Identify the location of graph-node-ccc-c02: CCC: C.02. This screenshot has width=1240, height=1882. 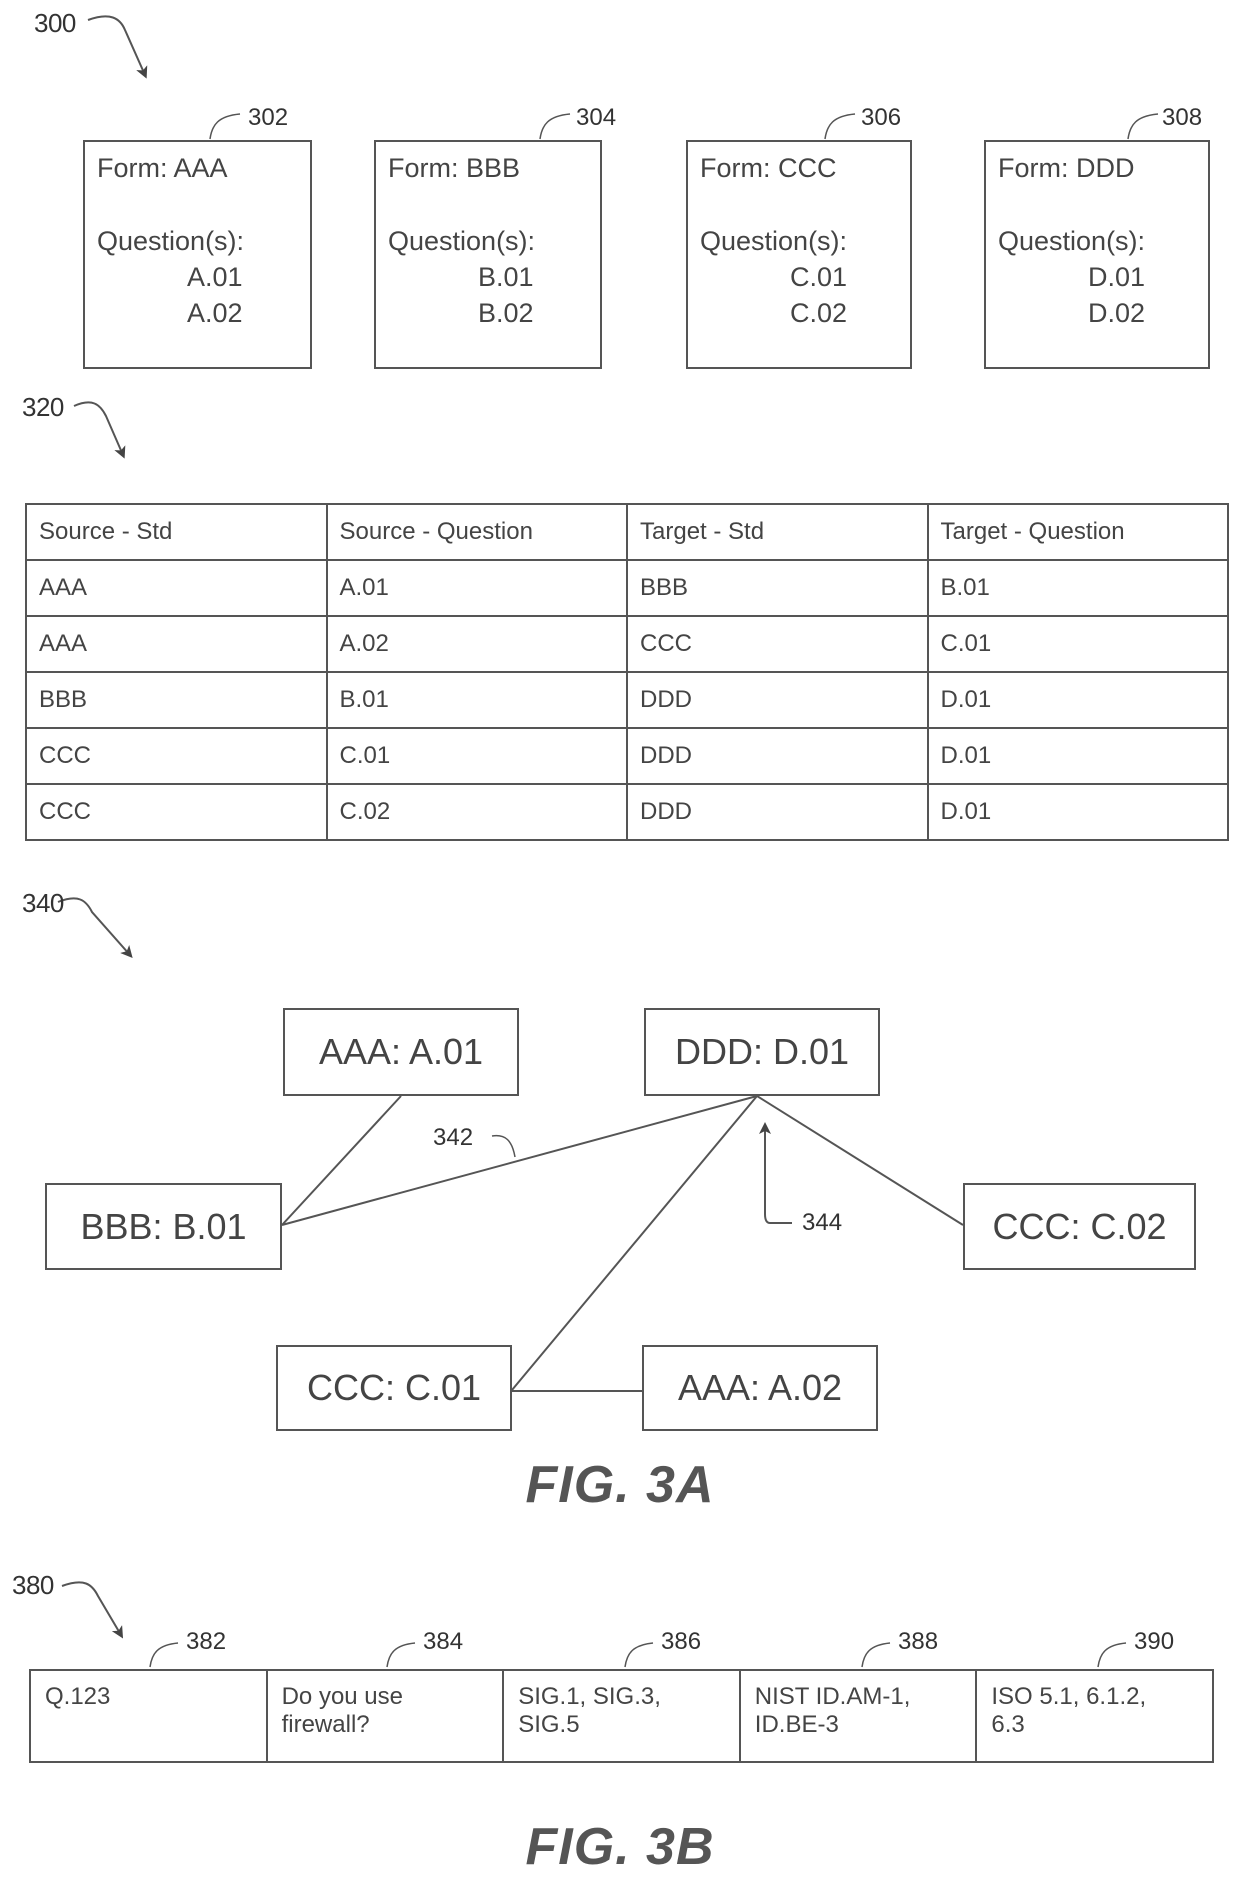
(1079, 1226).